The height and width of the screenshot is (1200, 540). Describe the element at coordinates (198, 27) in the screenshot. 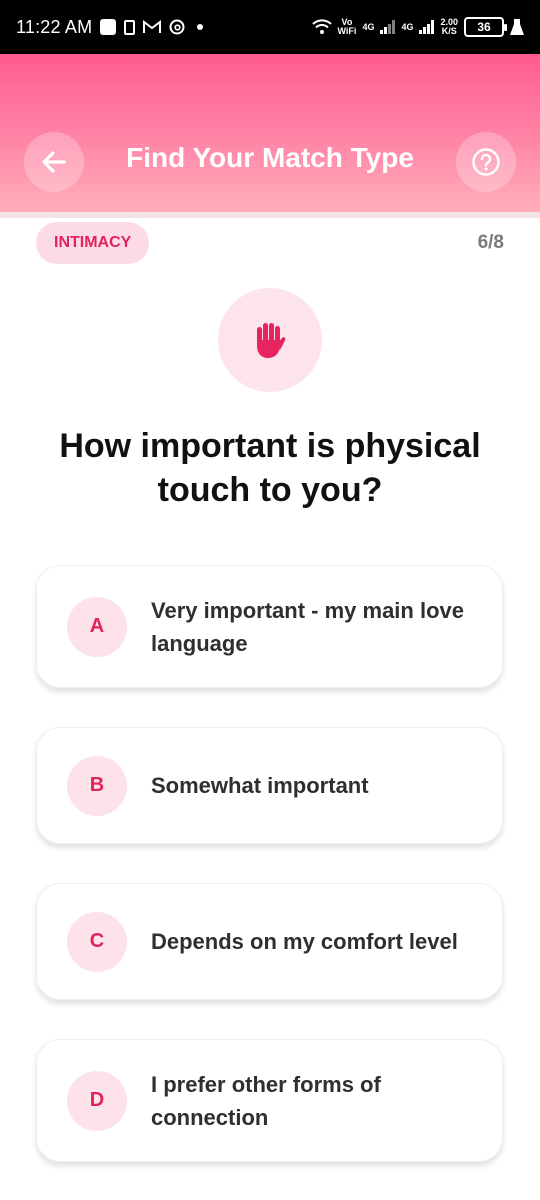

I see `dot-icon` at that location.